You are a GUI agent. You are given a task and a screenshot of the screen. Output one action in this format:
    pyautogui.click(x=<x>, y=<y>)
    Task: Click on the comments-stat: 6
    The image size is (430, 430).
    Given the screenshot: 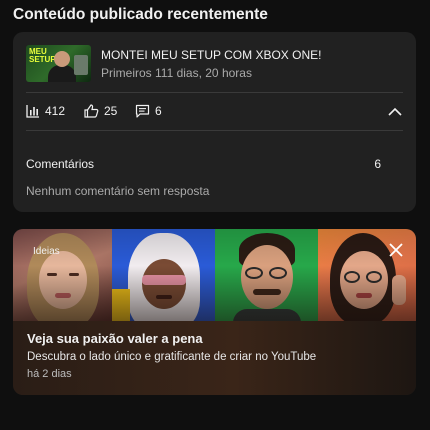 What is the action you would take?
    pyautogui.click(x=148, y=111)
    